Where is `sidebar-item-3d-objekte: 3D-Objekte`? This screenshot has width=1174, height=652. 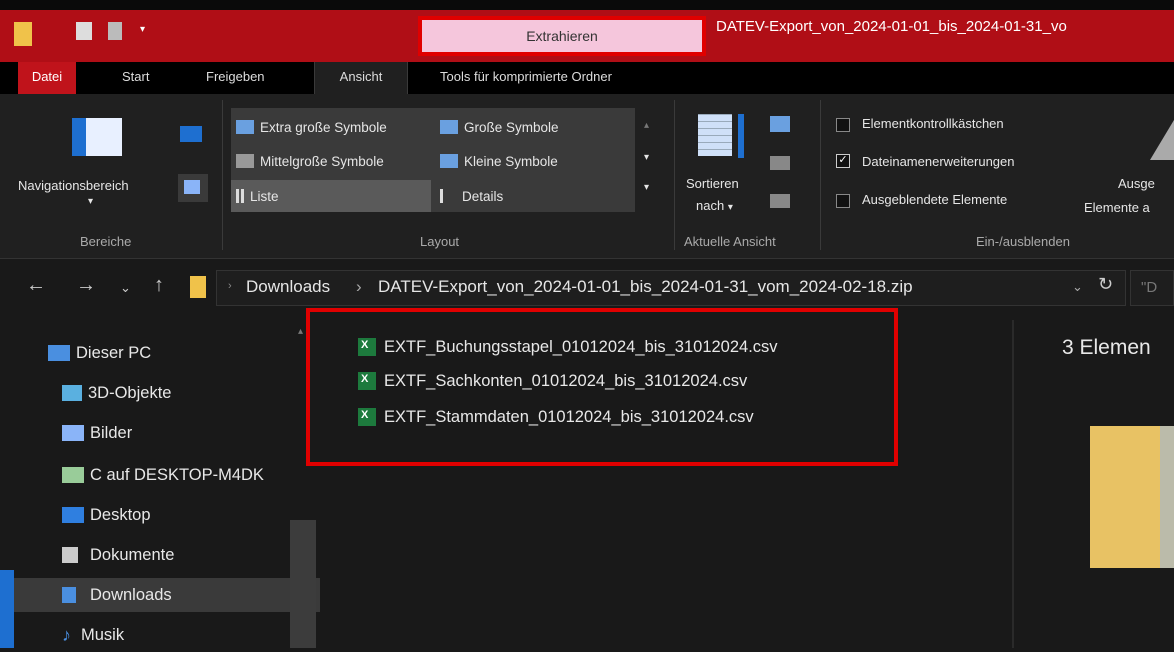
sidebar-item-3d-objekte: 3D-Objekte is located at coordinates (116, 393).